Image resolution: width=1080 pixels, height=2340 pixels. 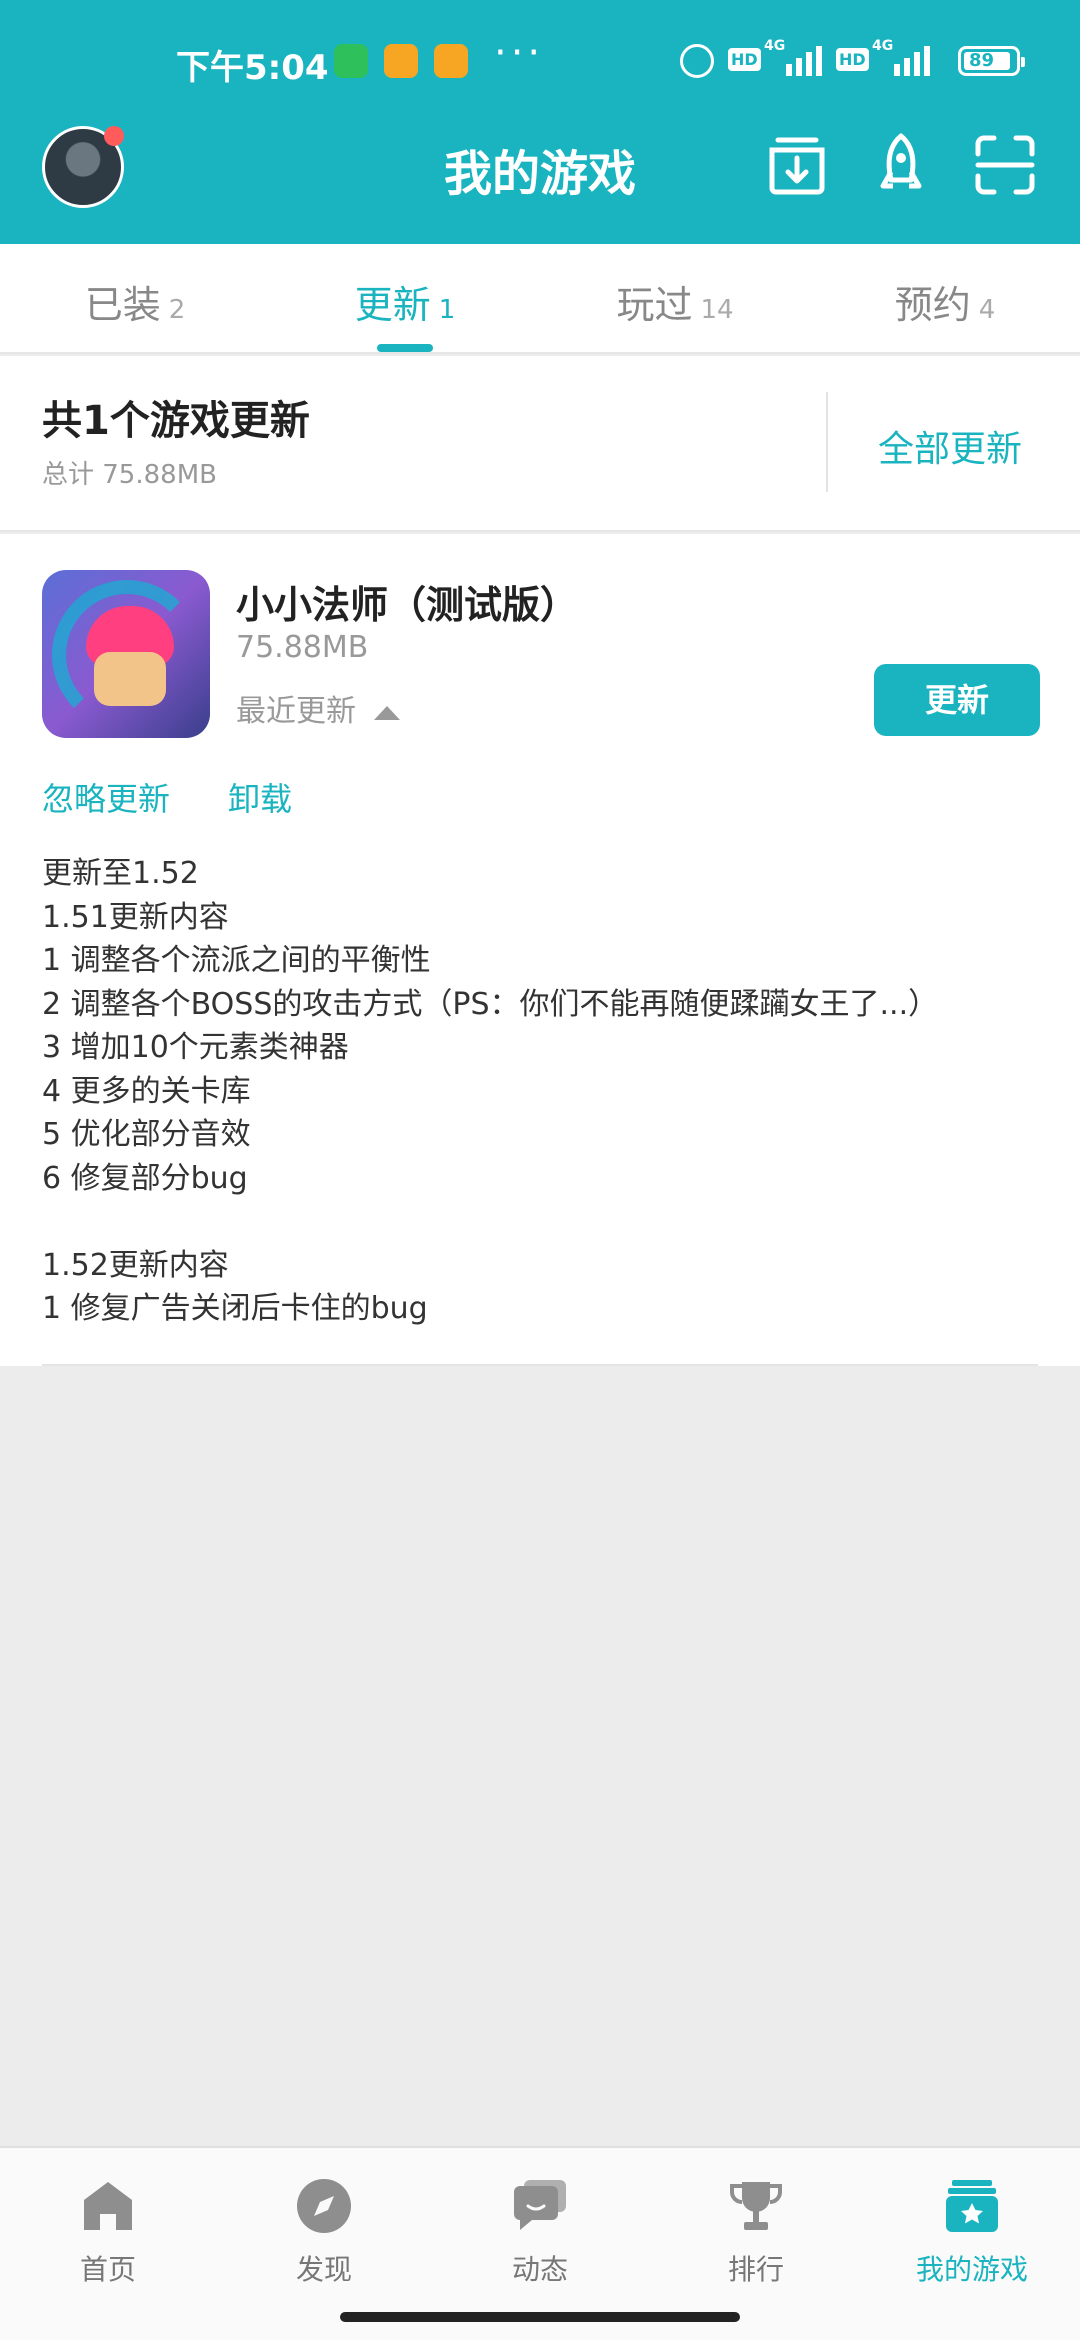 I want to click on my-games-icon, so click(x=972, y=2206).